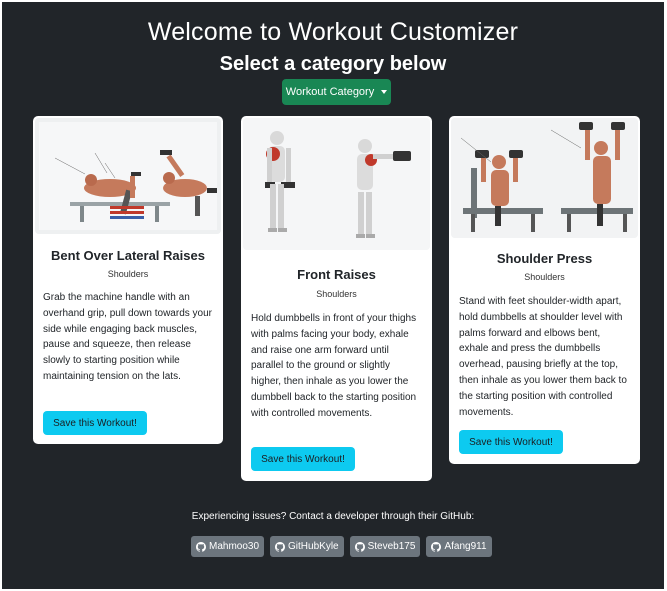 The image size is (667, 591). I want to click on github-link-button: Steveb175, so click(385, 546).